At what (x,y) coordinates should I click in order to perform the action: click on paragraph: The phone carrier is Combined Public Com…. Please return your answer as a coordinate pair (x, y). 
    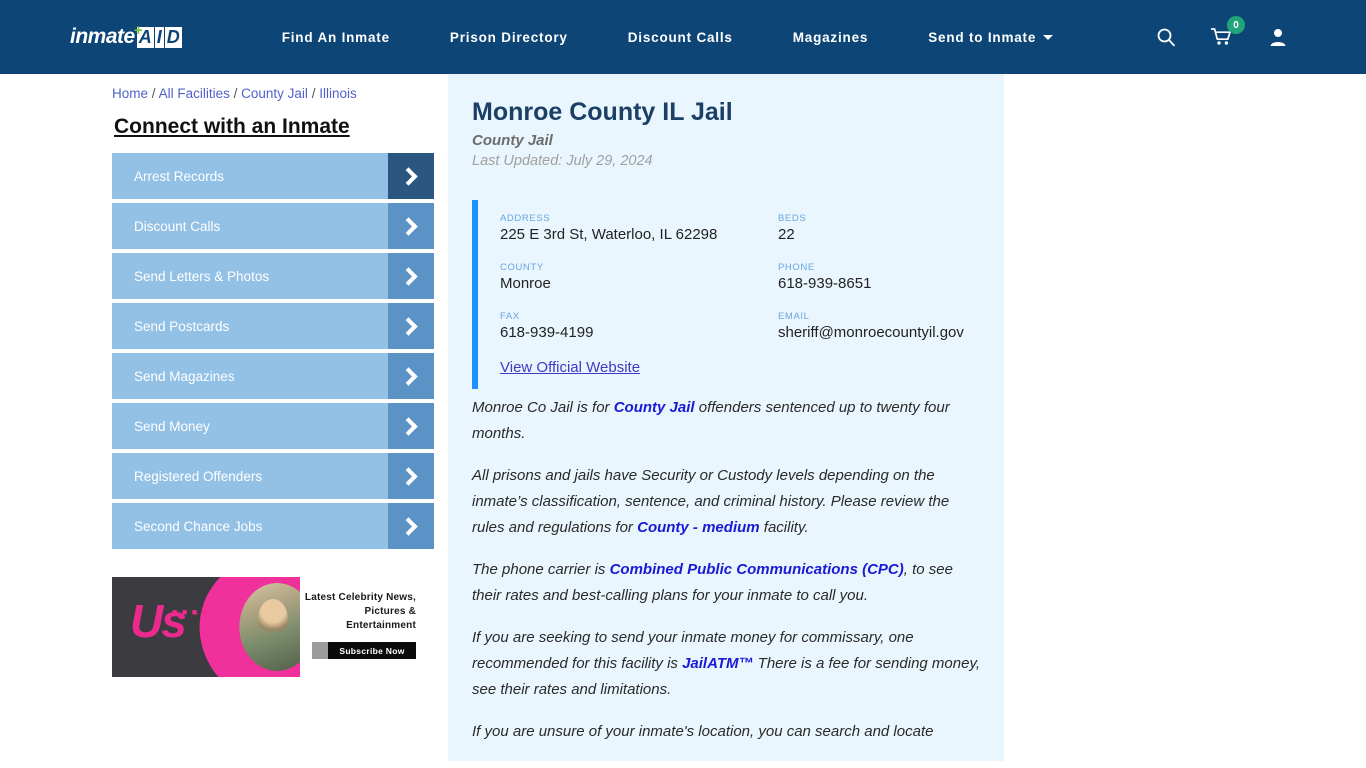
    Looking at the image, I should click on (712, 582).